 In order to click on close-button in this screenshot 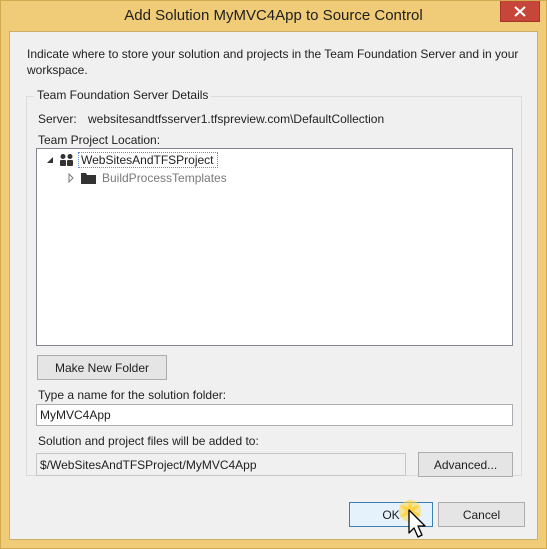, I will do `click(520, 11)`.